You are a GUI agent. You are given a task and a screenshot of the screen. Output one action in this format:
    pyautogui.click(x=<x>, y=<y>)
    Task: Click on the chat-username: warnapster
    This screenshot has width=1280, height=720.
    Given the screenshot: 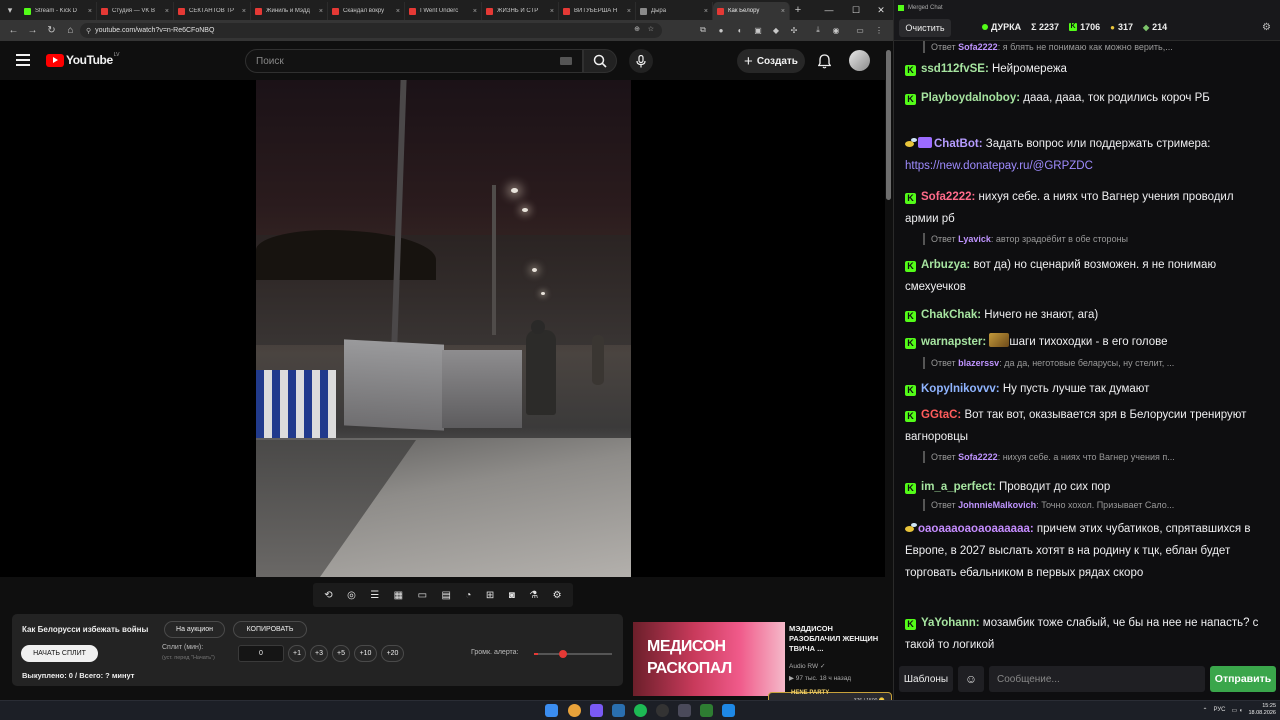 What is the action you would take?
    pyautogui.click(x=951, y=342)
    